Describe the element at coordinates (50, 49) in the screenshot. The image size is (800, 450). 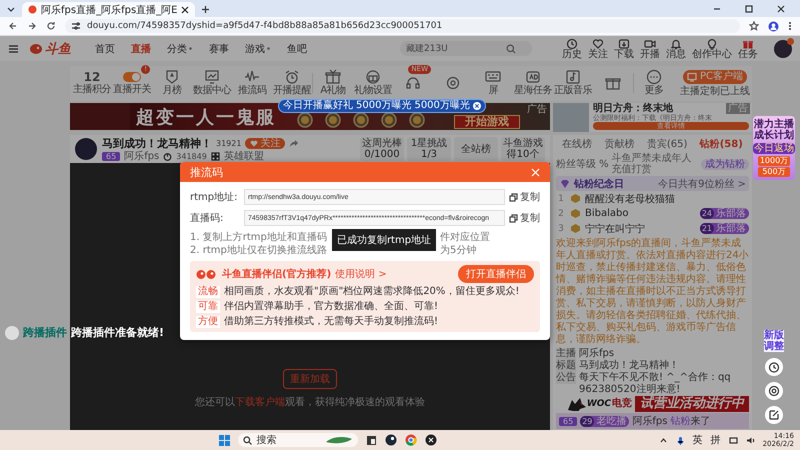
I see `site-logo: 斗鱼` at that location.